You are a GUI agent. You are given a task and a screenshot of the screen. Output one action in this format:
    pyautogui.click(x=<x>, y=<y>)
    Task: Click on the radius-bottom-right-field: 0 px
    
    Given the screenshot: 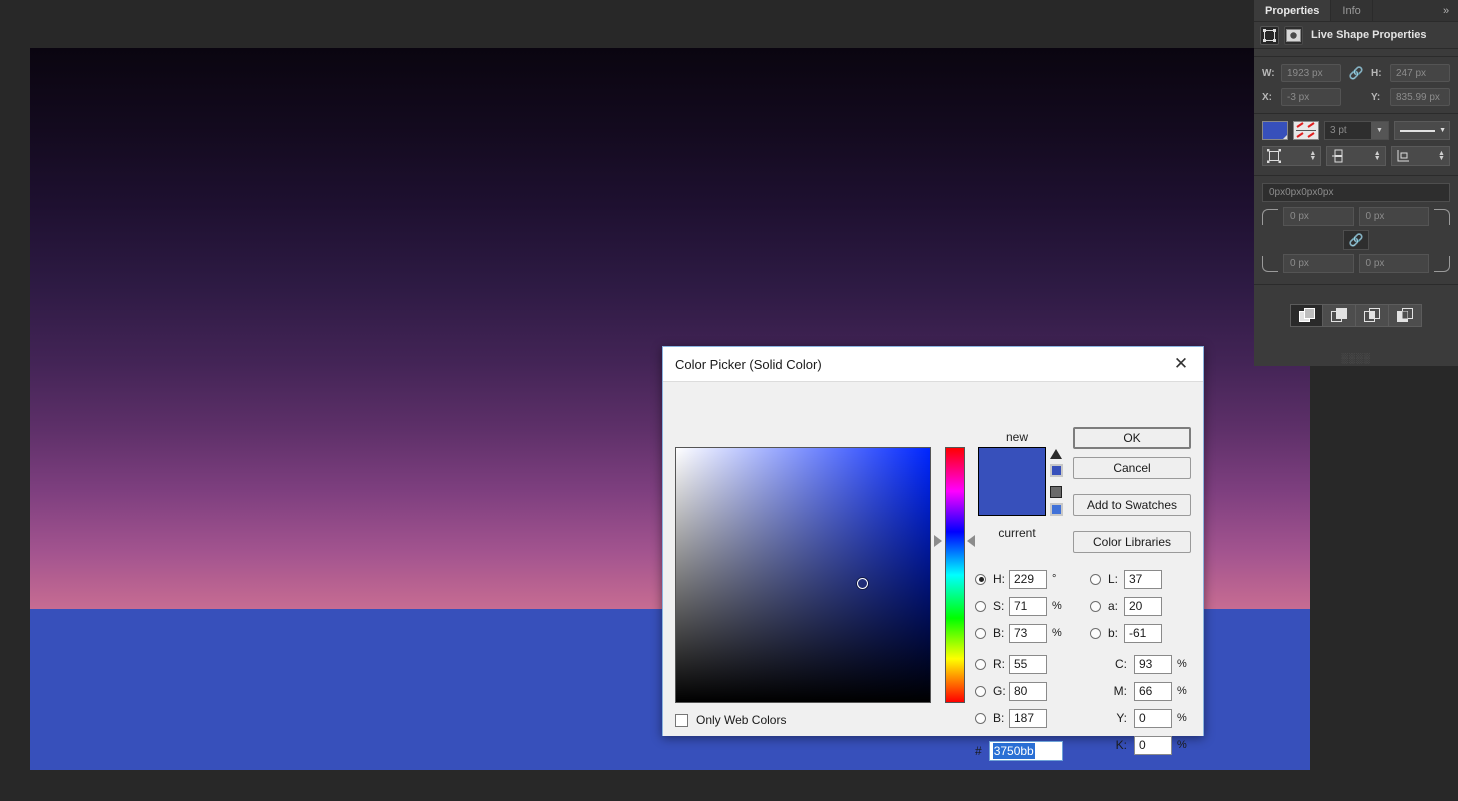 What is the action you would take?
    pyautogui.click(x=1393, y=263)
    